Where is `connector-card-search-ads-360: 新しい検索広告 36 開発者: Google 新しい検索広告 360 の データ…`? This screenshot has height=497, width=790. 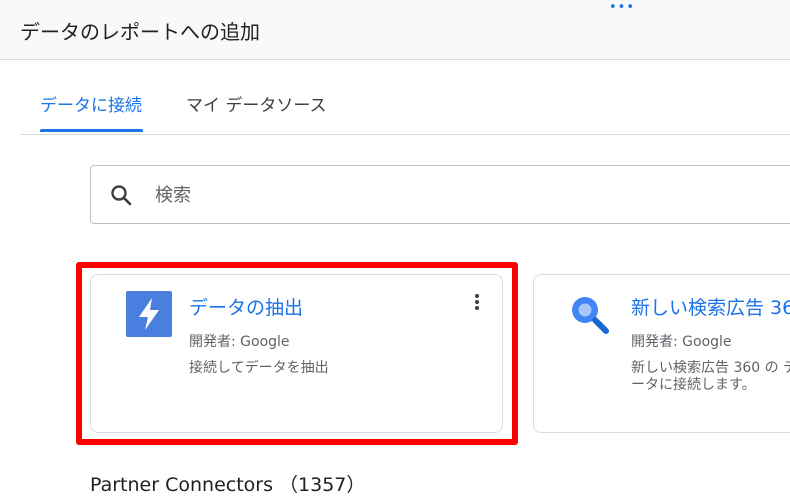
connector-card-search-ads-360: 新しい検索広告 36 開発者: Google 新しい検索広告 360 の データ… is located at coordinates (661, 353).